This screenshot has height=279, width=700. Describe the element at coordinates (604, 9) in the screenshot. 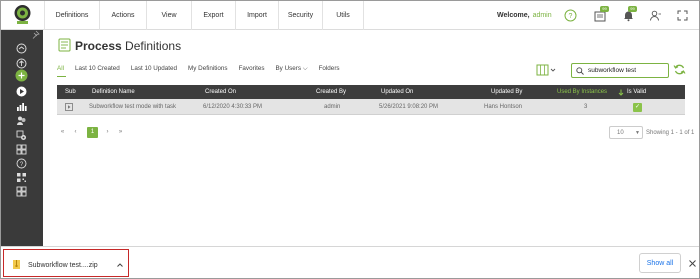

I see `news-count-badge: 99` at that location.